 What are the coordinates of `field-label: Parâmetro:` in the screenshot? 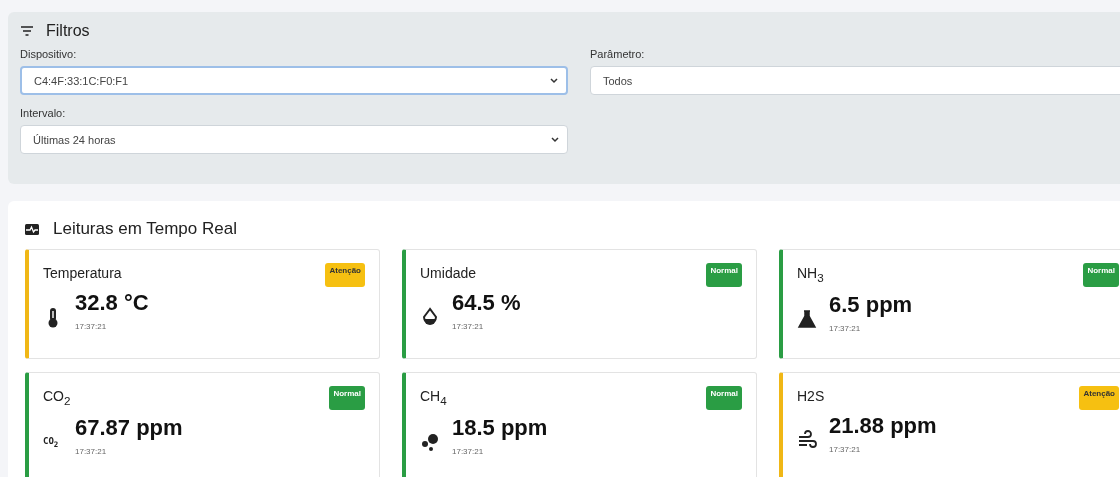 It's located at (617, 54).